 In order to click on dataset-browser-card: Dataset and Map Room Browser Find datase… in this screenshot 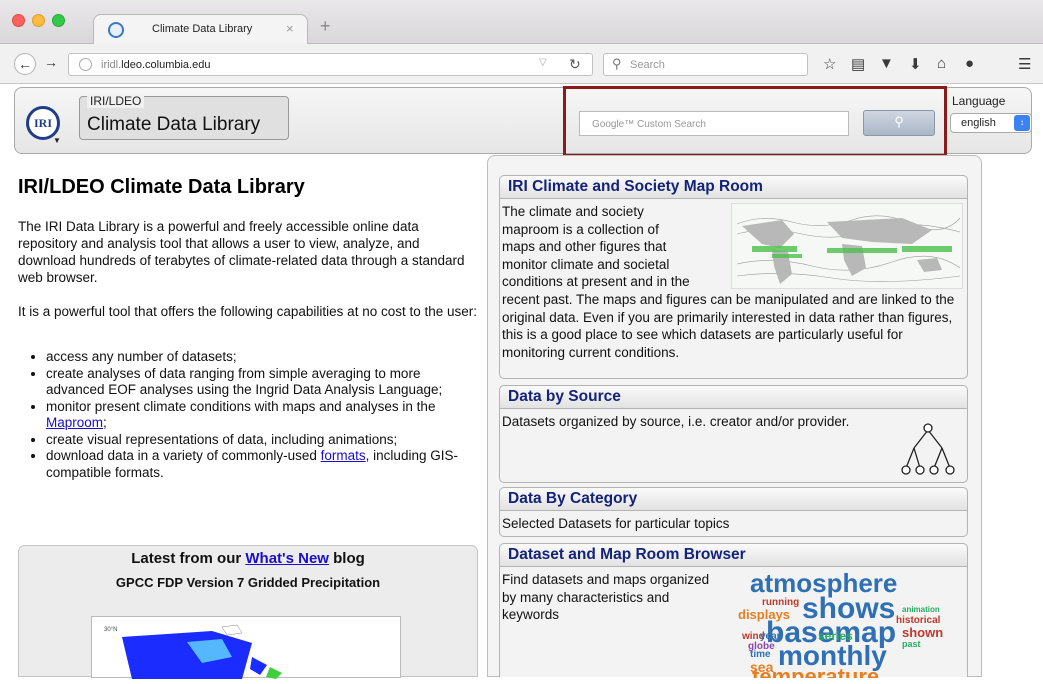, I will do `click(733, 610)`.